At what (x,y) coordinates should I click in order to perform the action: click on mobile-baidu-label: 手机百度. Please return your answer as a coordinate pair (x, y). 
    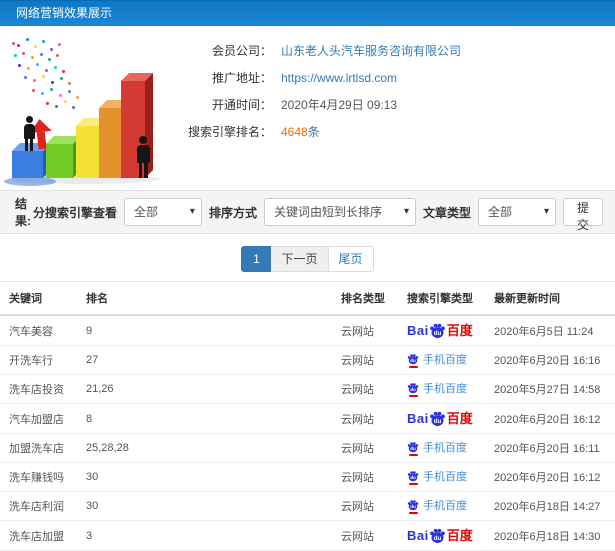
    Looking at the image, I should click on (445, 505).